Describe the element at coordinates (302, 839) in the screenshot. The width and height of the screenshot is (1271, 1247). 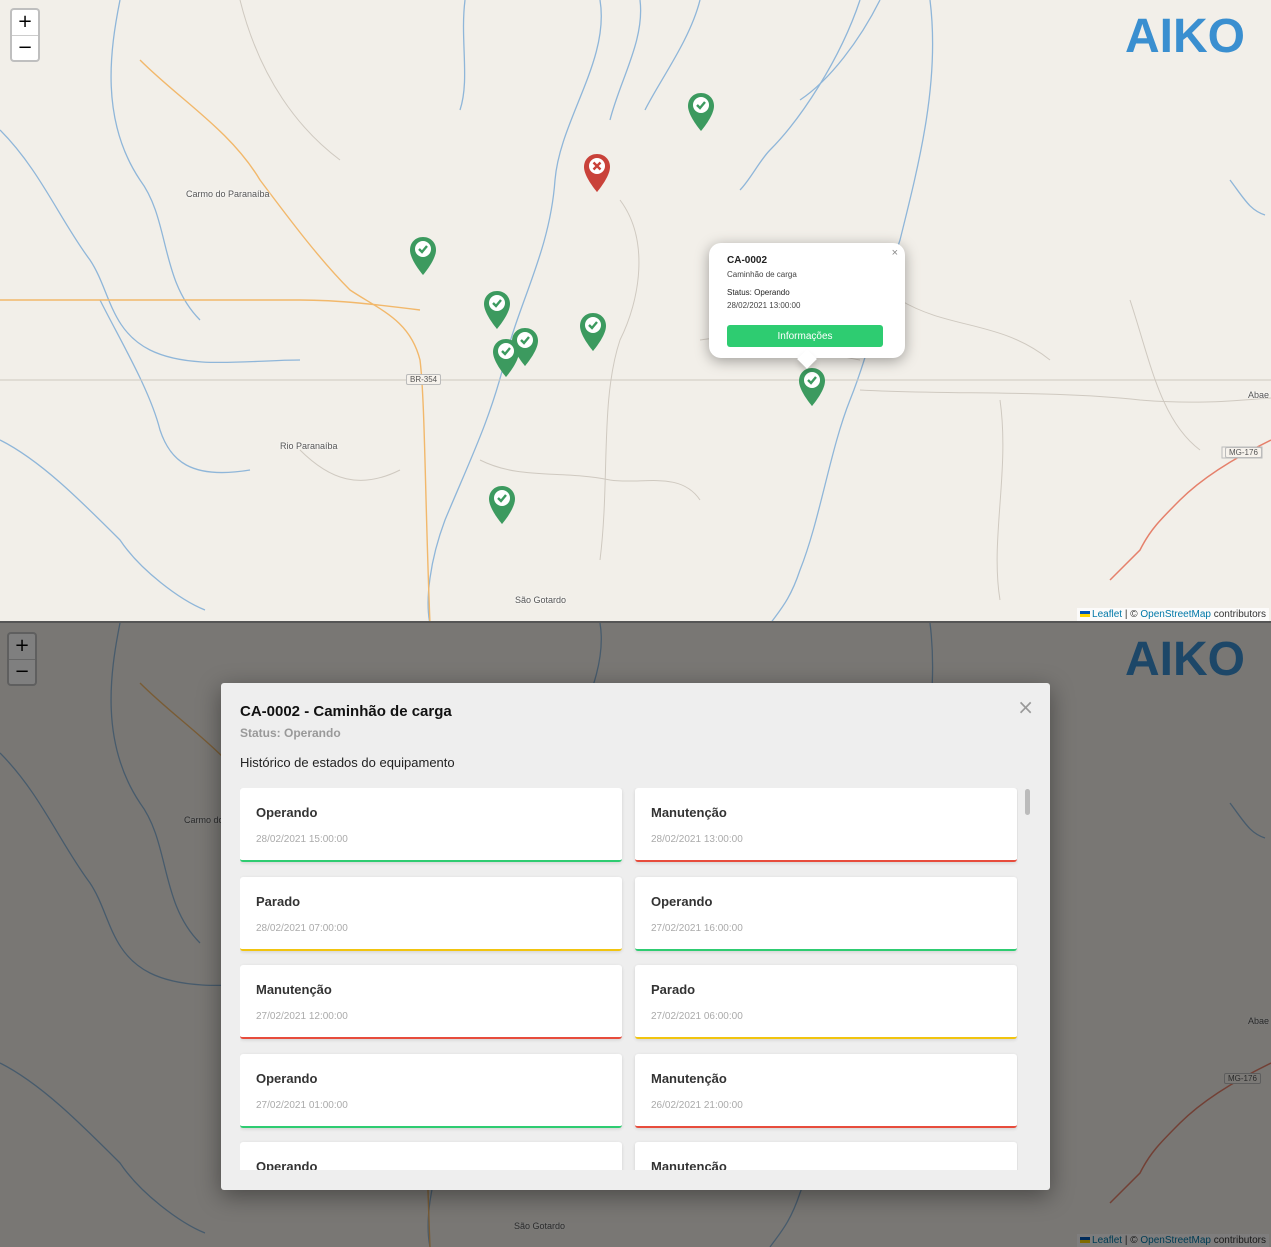
I see `history-card-date: 28/02/2021 15:00:00` at that location.